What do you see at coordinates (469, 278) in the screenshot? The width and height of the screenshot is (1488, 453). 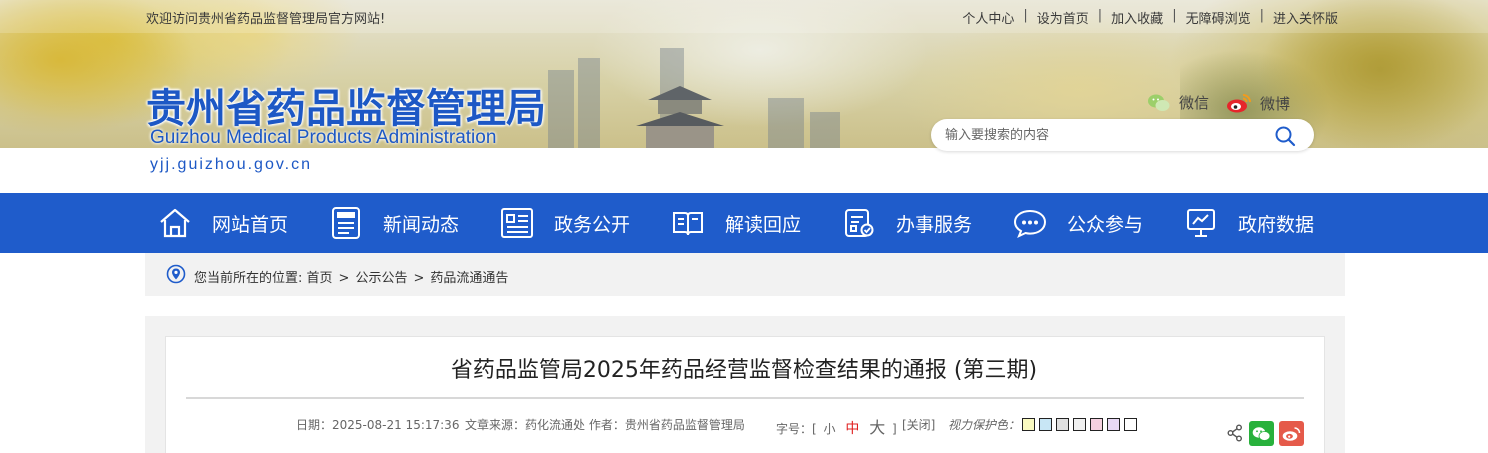 I see `breadcrumb-drug-circulation: 药品流通通告` at bounding box center [469, 278].